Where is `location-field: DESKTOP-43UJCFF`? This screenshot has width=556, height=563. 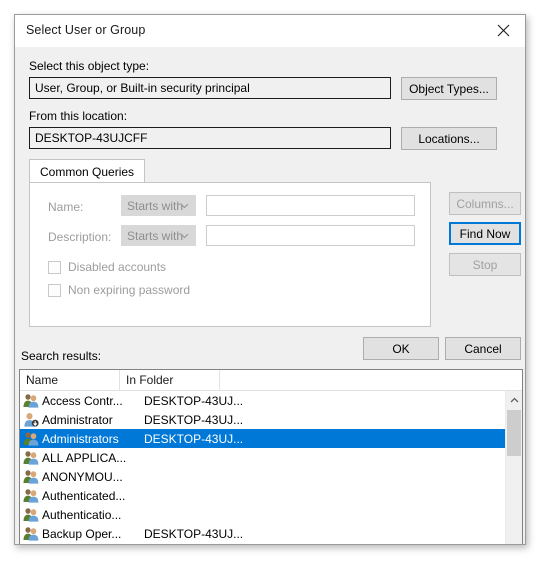 location-field: DESKTOP-43UJCFF is located at coordinates (210, 138).